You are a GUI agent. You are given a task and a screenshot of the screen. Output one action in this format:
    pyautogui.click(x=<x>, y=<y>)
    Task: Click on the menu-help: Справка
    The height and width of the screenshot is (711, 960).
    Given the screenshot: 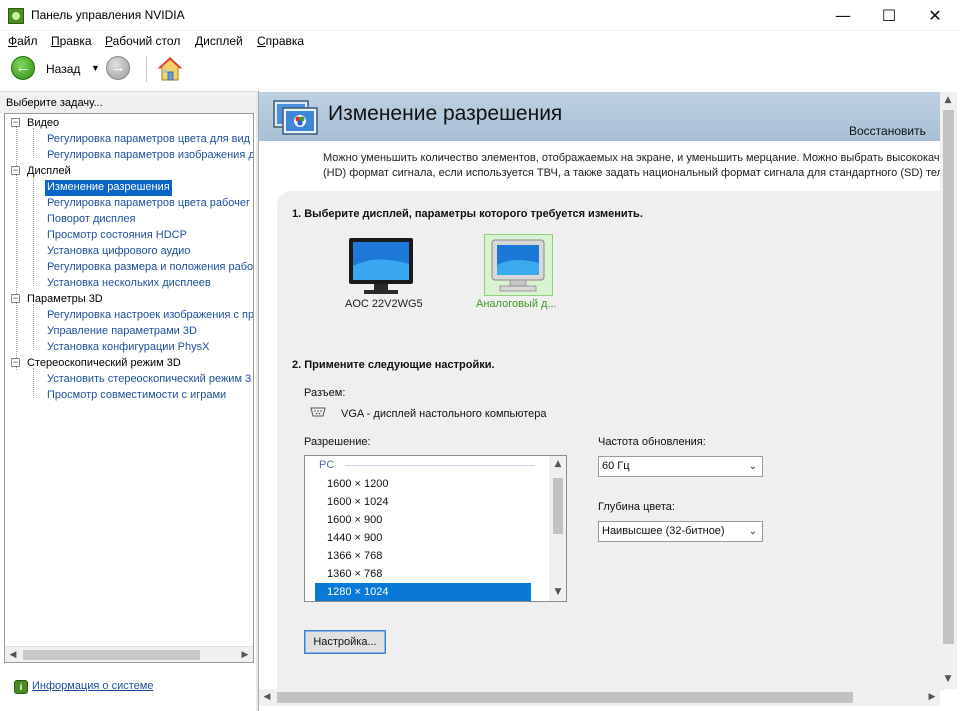 What is the action you would take?
    pyautogui.click(x=280, y=41)
    